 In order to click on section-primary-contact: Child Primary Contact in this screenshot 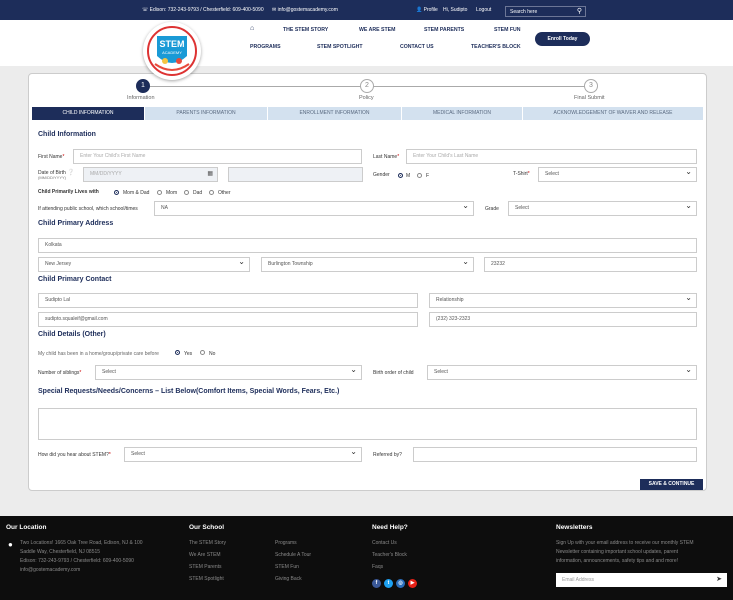, I will do `click(75, 279)`.